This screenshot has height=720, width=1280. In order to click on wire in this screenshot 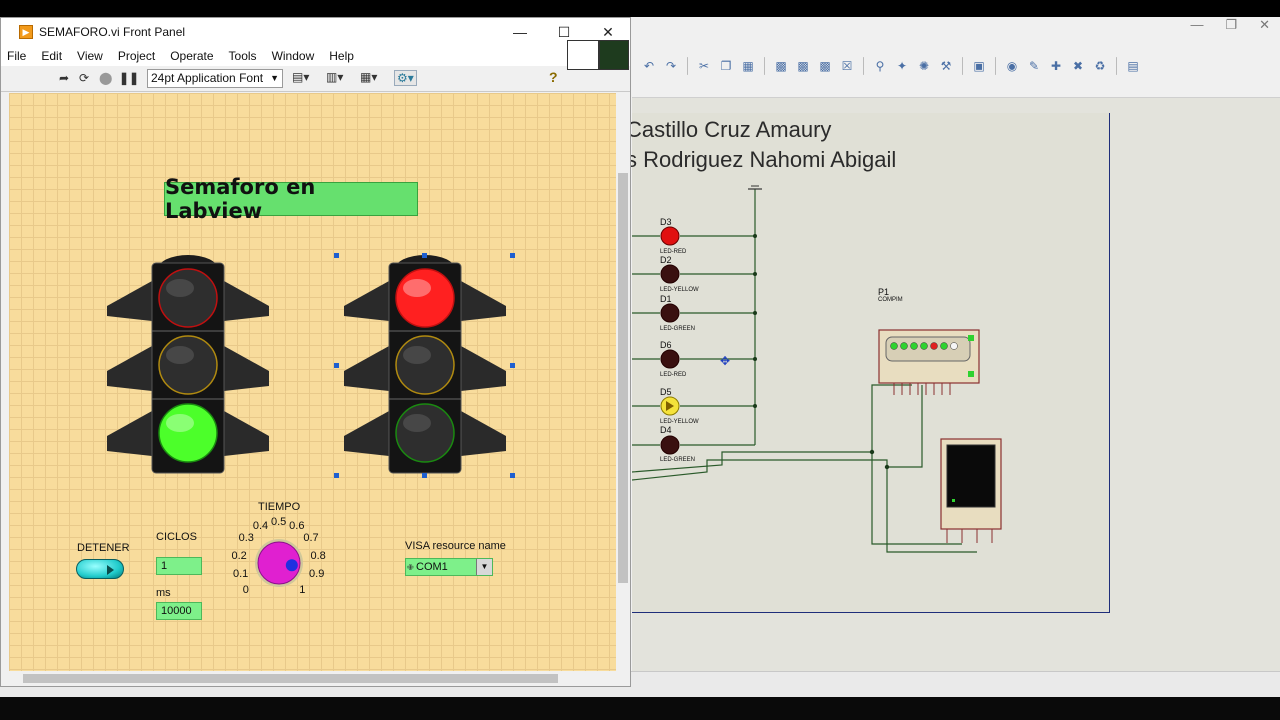, I will do `click(891, 418)`.